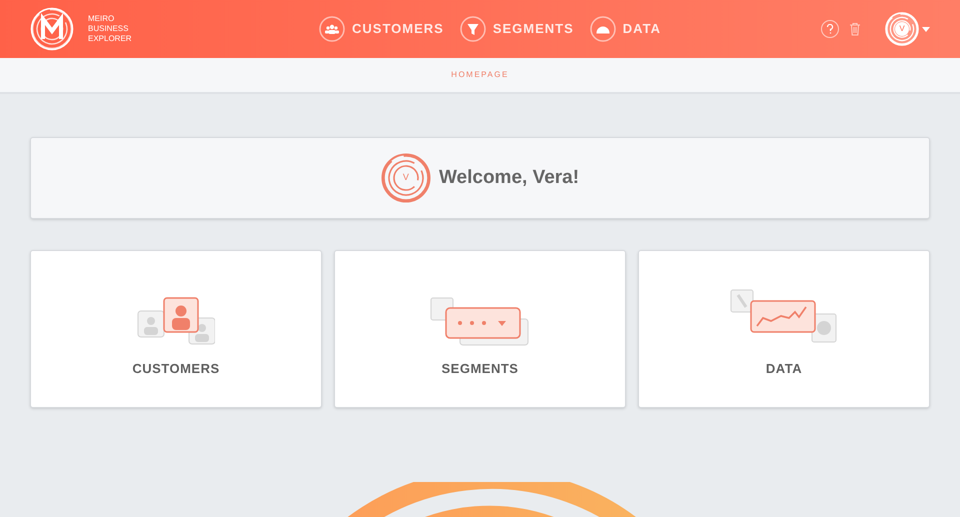 The width and height of the screenshot is (960, 517). What do you see at coordinates (509, 178) in the screenshot?
I see `welcome-message: Welcome, Vera!` at bounding box center [509, 178].